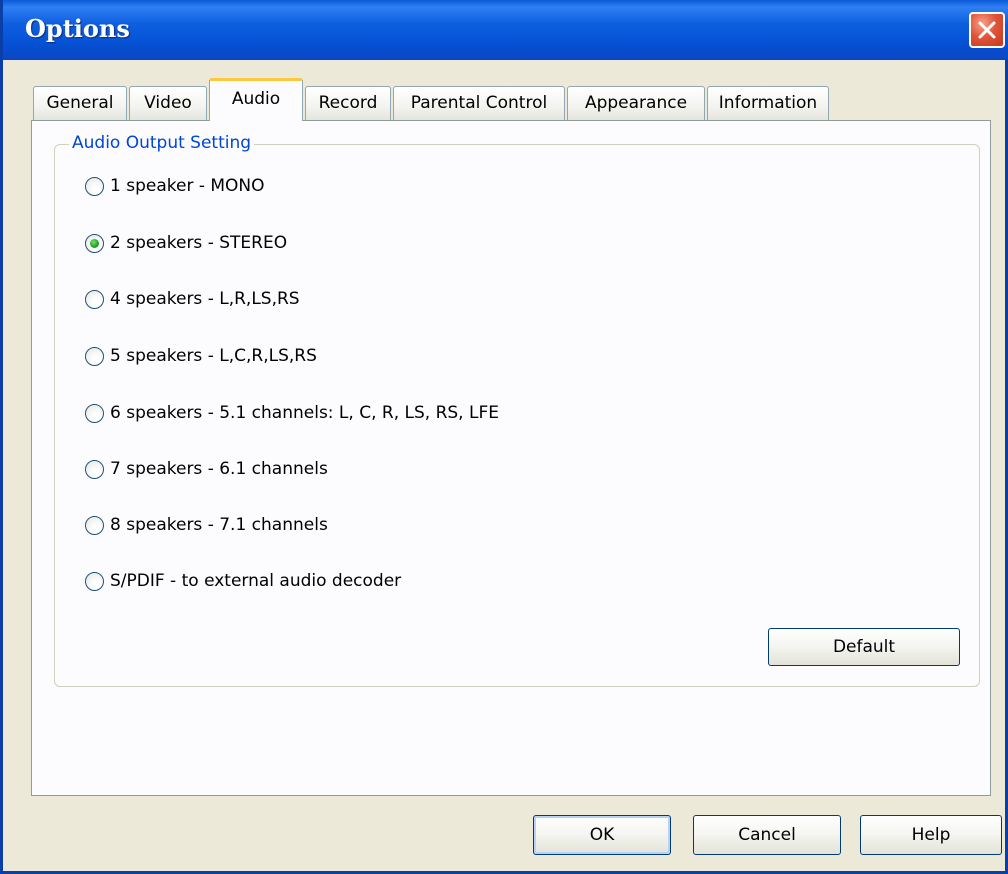 This screenshot has height=874, width=1008. Describe the element at coordinates (348, 103) in the screenshot. I see `tab-record: Record` at that location.